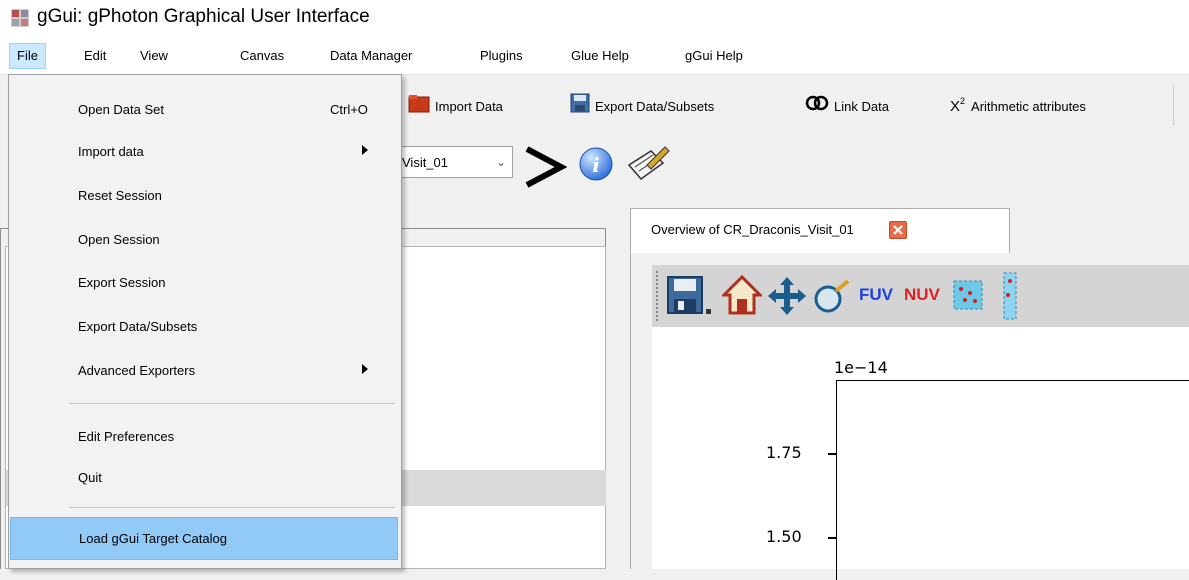  Describe the element at coordinates (126, 436) in the screenshot. I see `menu-item-label: Edit Preferences` at that location.